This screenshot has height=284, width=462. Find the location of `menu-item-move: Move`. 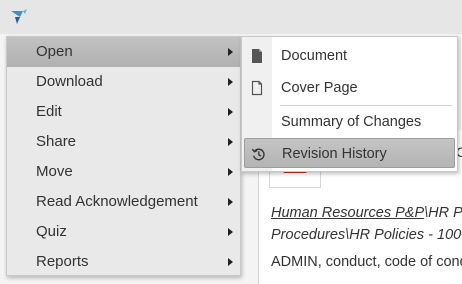

menu-item-move: Move is located at coordinates (123, 172).